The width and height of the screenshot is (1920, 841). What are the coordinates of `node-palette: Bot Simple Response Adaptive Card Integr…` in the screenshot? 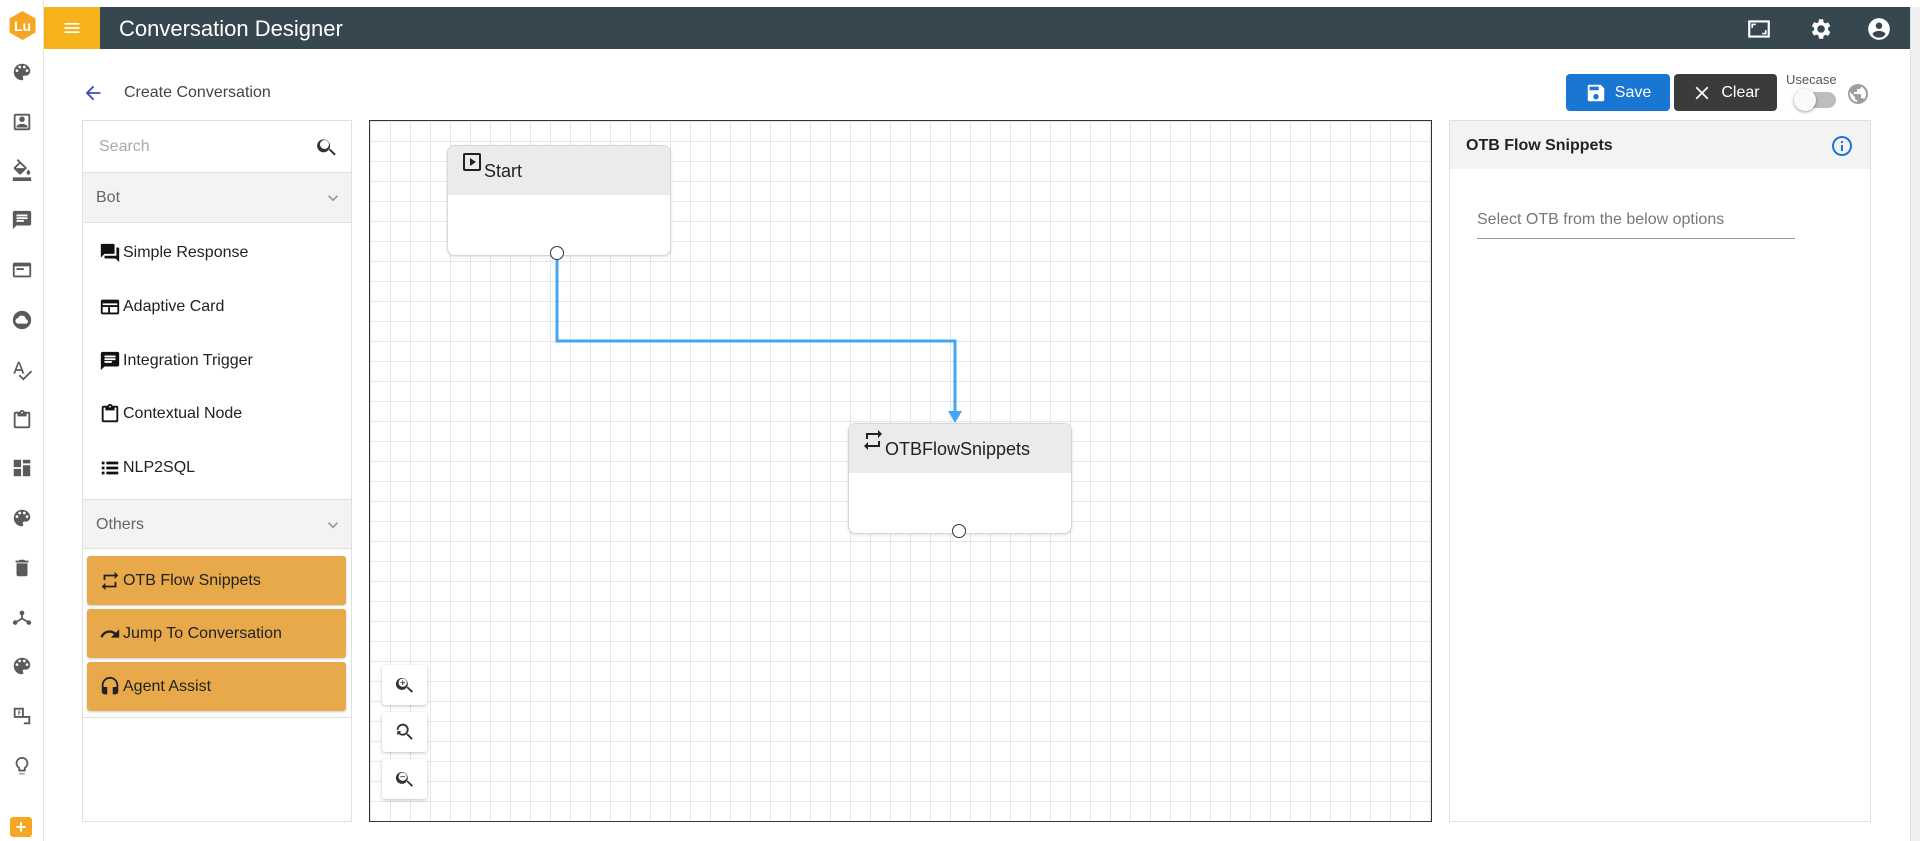 It's located at (217, 471).